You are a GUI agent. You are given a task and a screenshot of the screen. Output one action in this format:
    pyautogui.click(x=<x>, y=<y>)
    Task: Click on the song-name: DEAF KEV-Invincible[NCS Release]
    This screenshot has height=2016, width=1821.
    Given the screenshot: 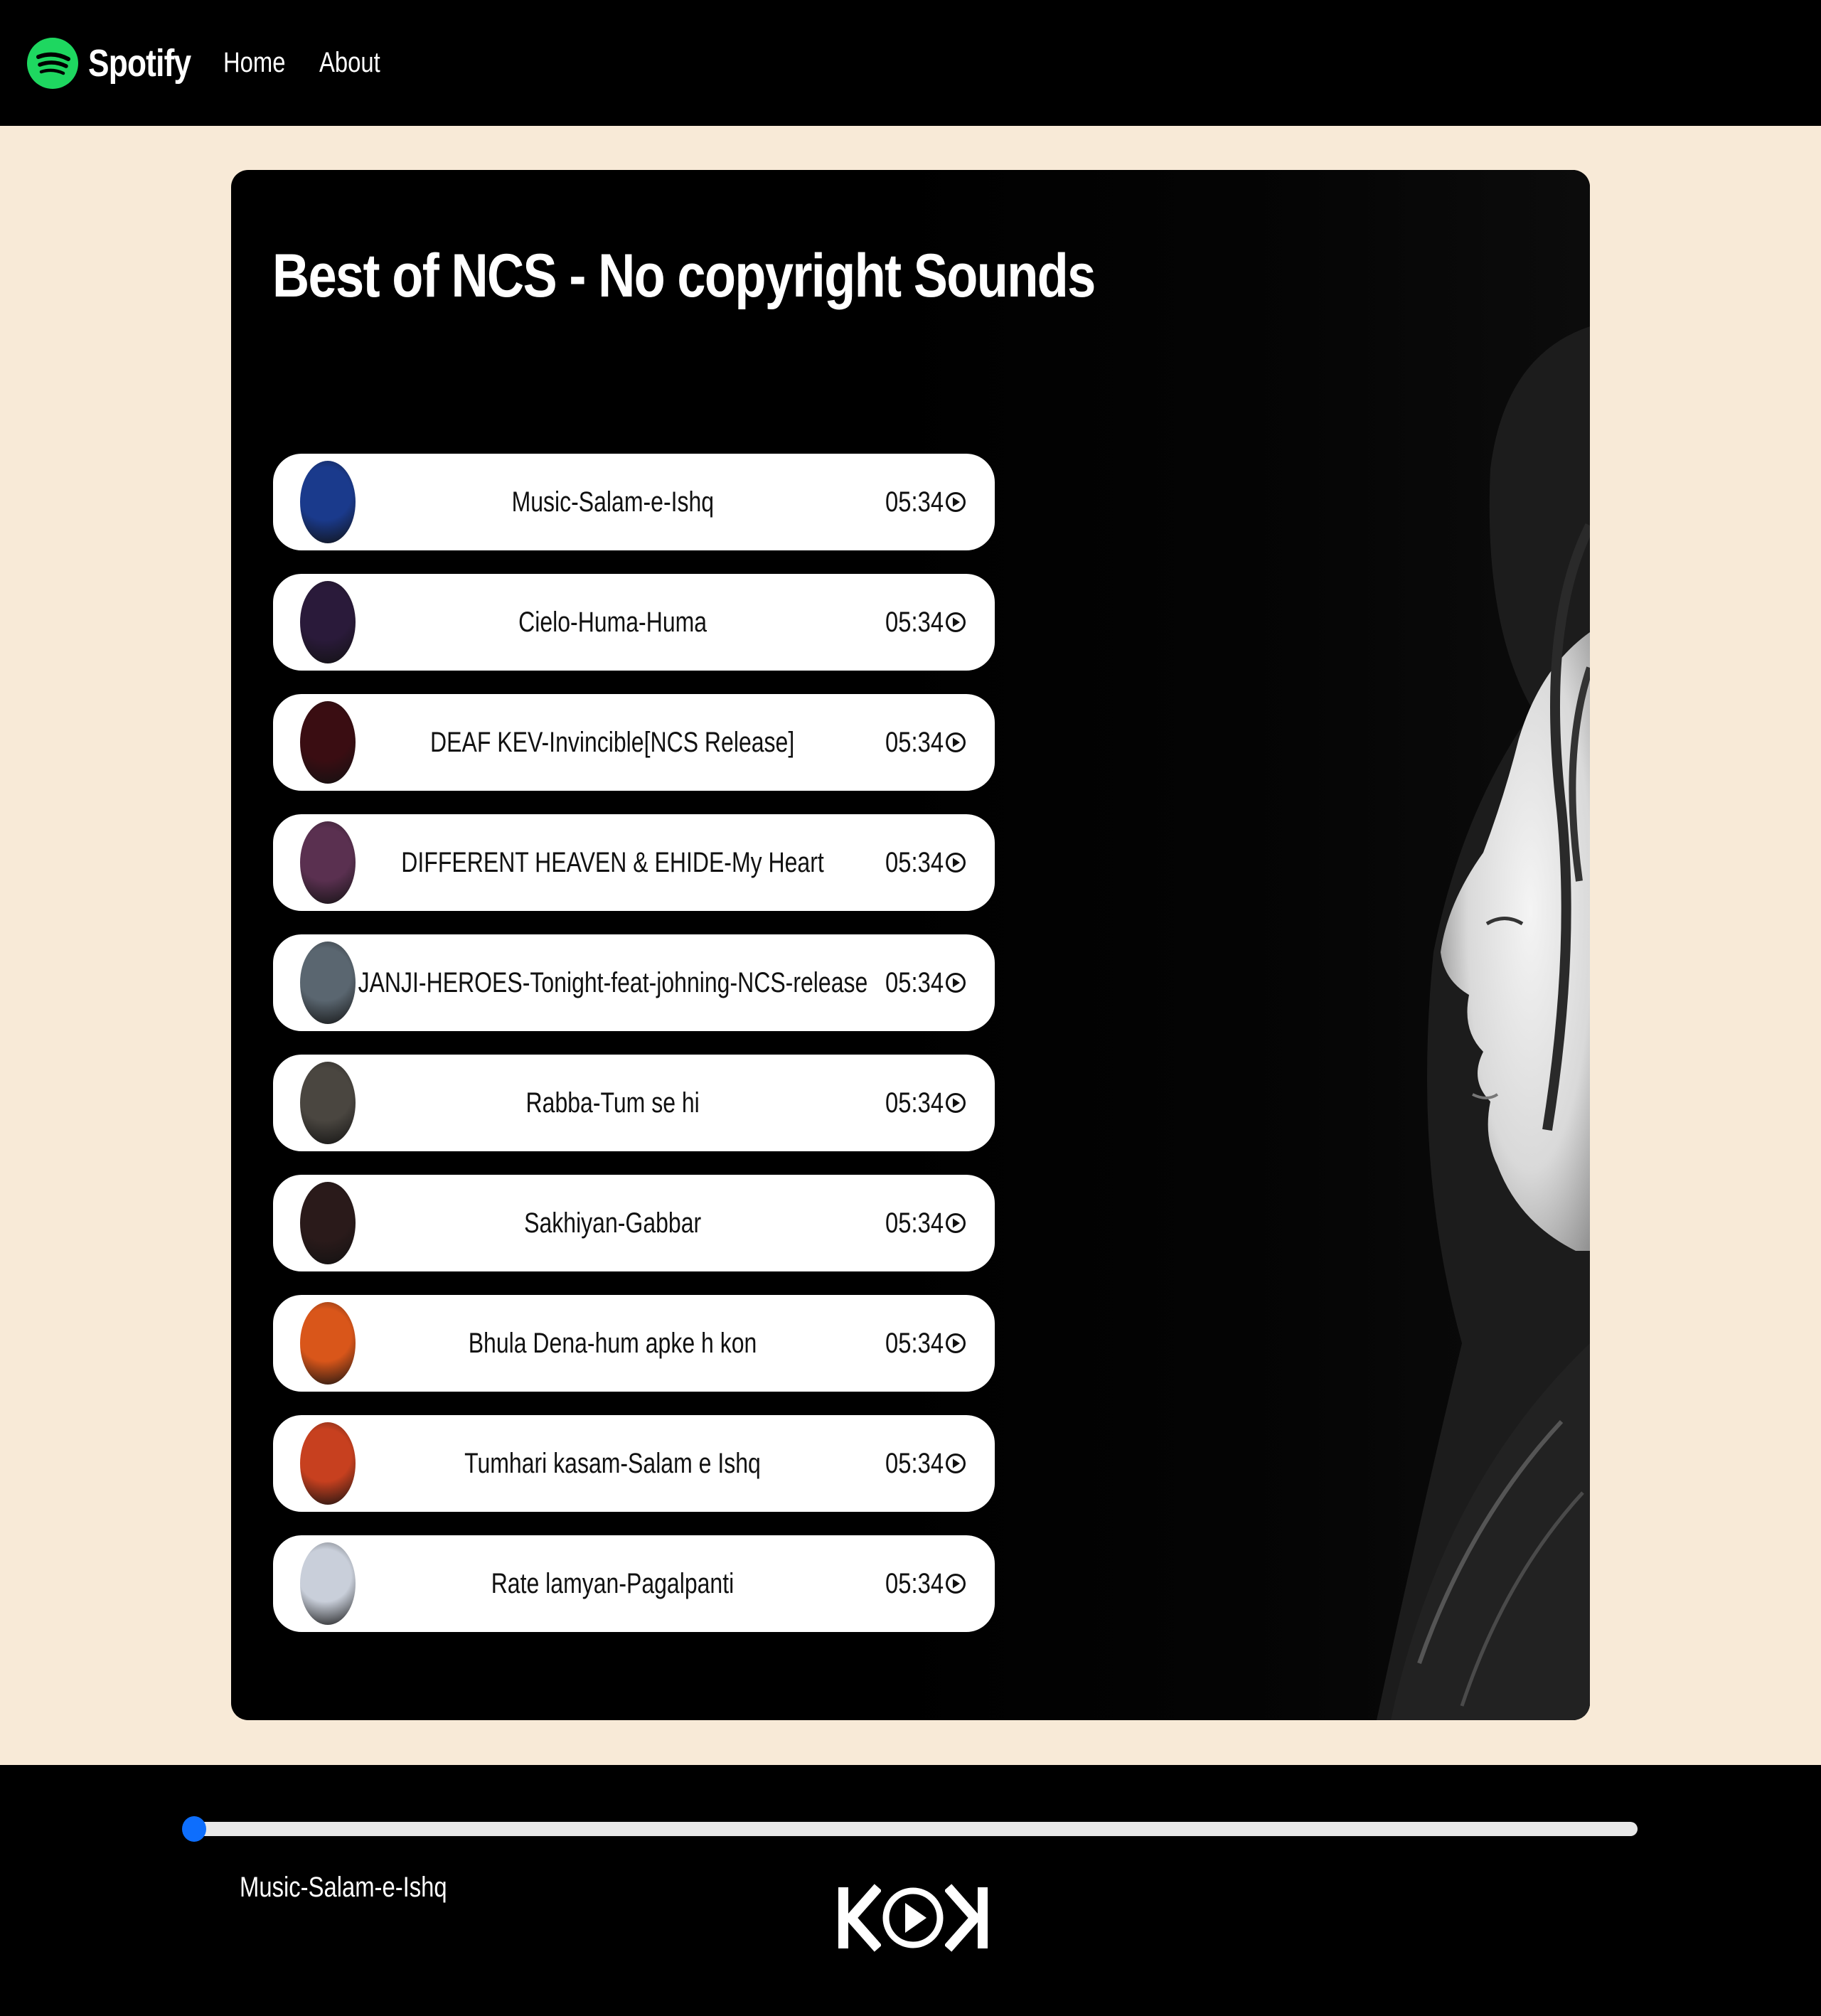 What is the action you would take?
    pyautogui.click(x=613, y=742)
    